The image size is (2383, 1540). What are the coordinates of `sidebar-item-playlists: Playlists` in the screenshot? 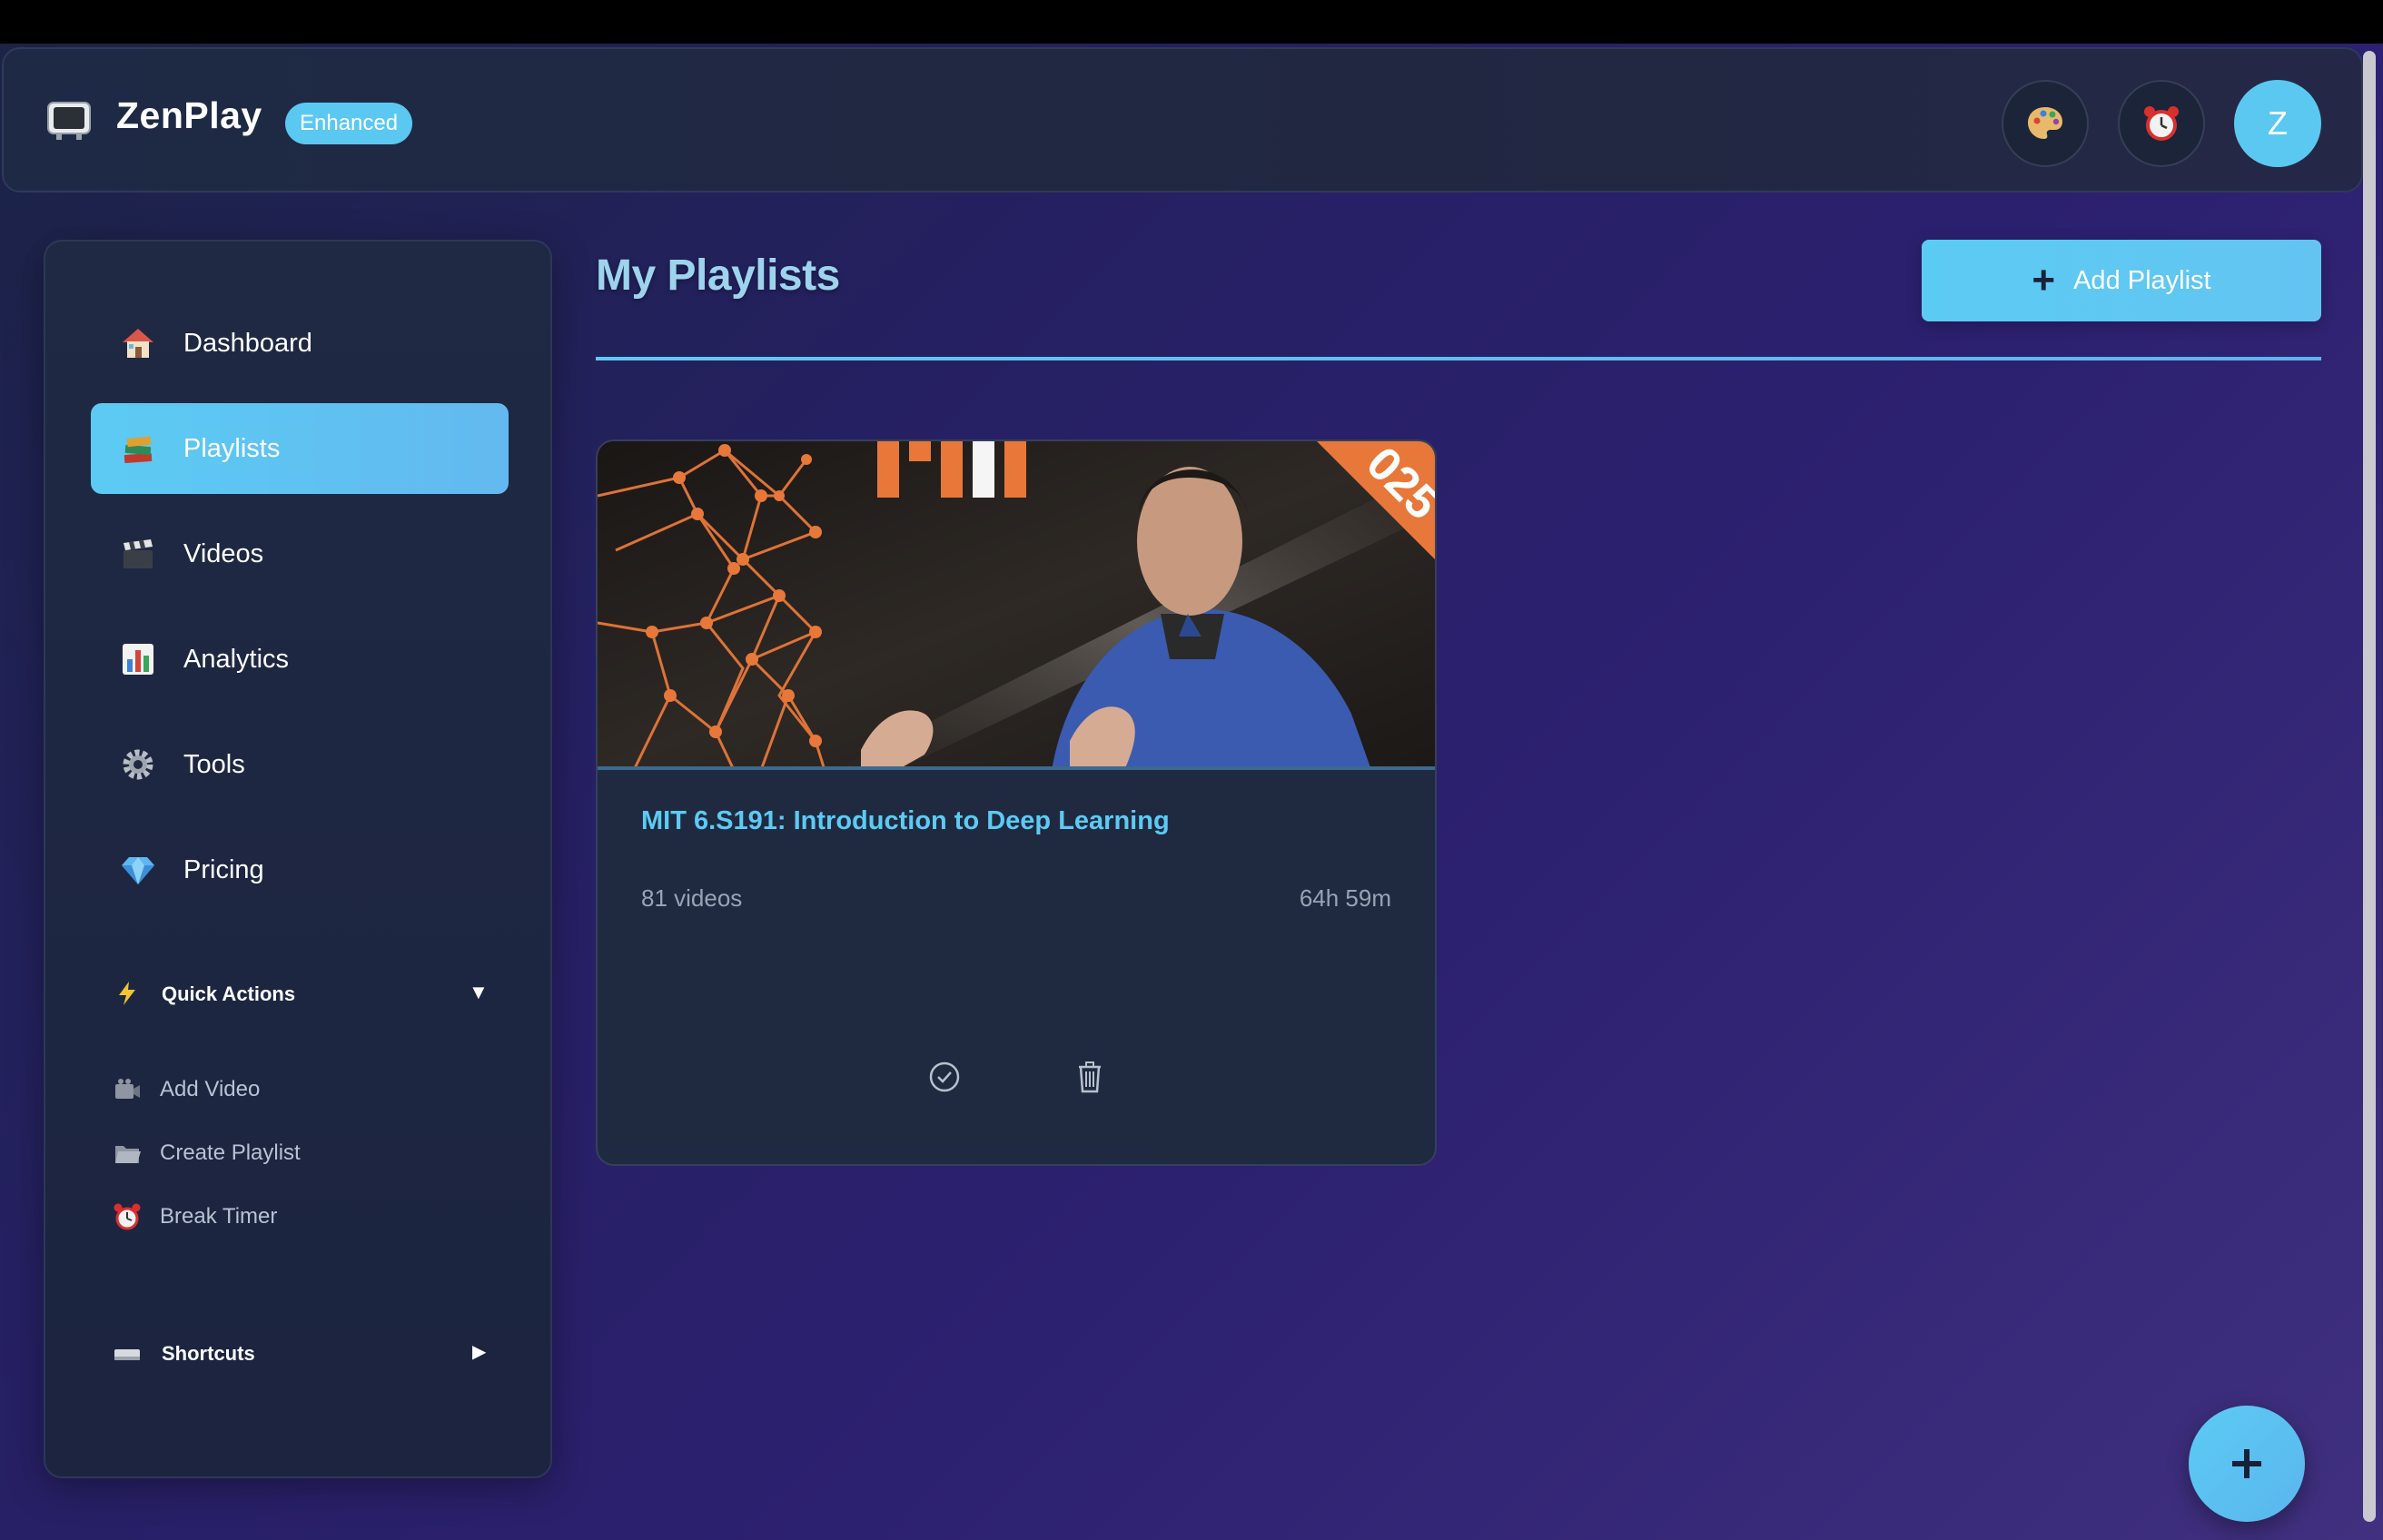 It's located at (300, 448).